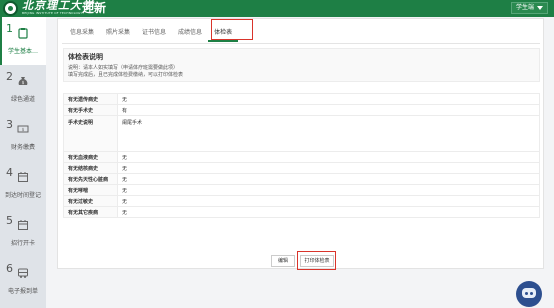  Describe the element at coordinates (85, 57) in the screenshot. I see `instructions-title: 体检表说明` at that location.